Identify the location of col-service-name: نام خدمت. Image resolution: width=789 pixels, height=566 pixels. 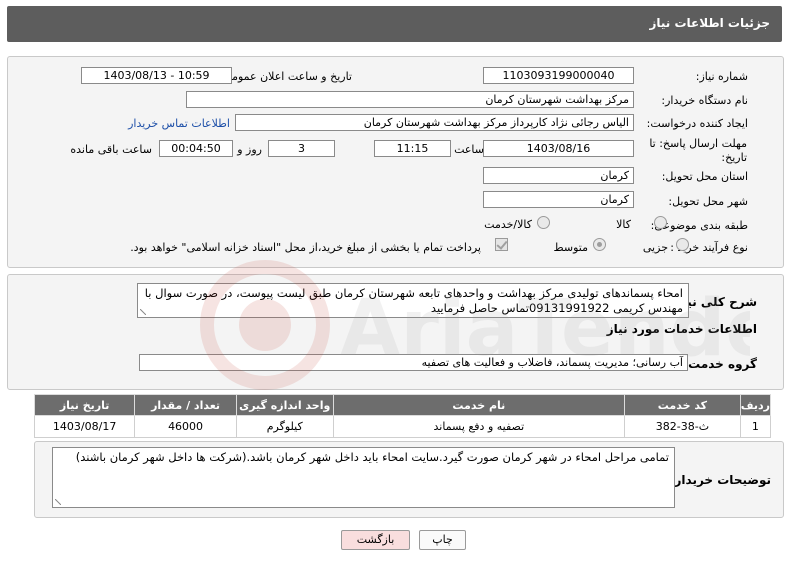
(479, 405).